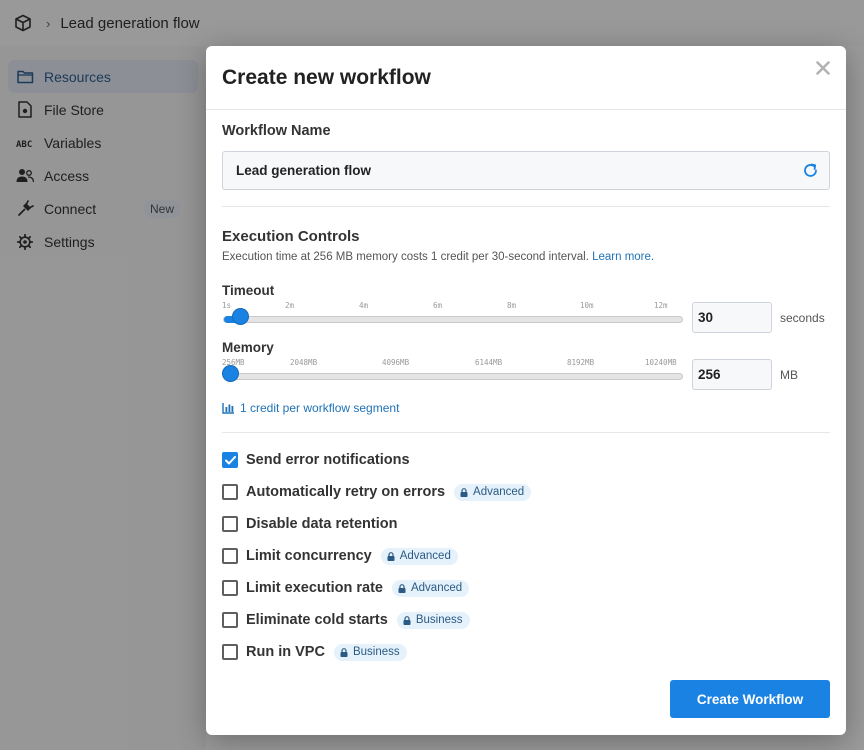  Describe the element at coordinates (317, 620) in the screenshot. I see `option-label: Eliminate cold starts` at that location.